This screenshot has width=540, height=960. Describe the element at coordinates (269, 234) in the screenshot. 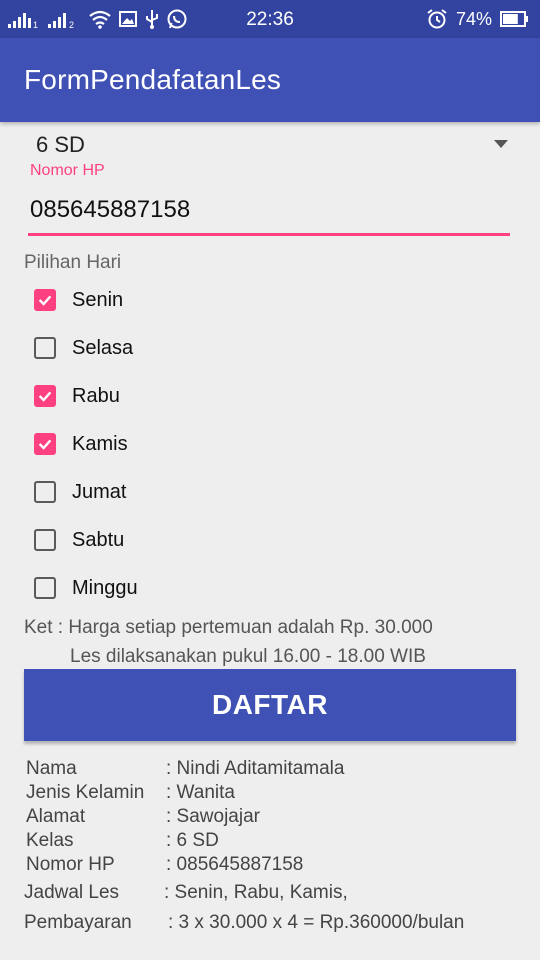

I see `phone-field-underline` at that location.